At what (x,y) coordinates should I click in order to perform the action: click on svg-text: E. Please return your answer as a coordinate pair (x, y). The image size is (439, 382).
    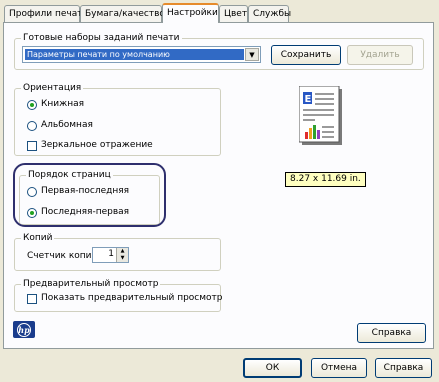
    Looking at the image, I should click on (308, 99).